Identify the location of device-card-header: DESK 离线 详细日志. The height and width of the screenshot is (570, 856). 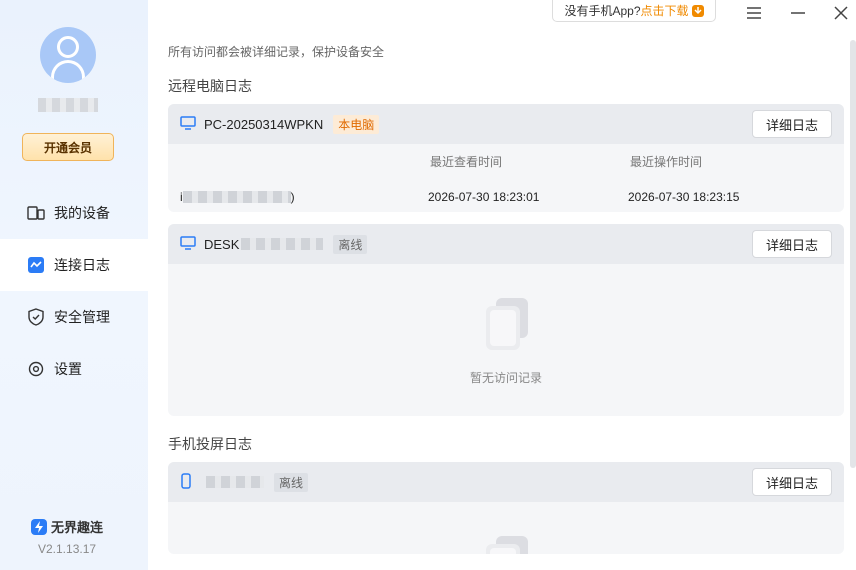
(506, 244).